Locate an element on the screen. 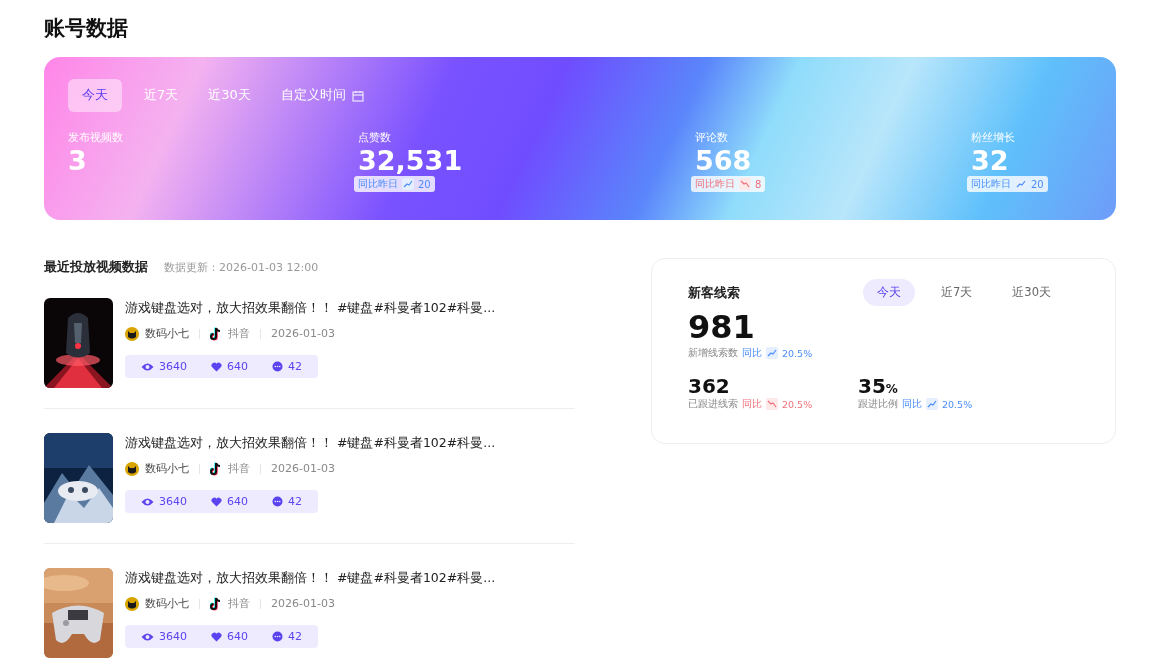  date-tab: 近30天 is located at coordinates (1031, 293).